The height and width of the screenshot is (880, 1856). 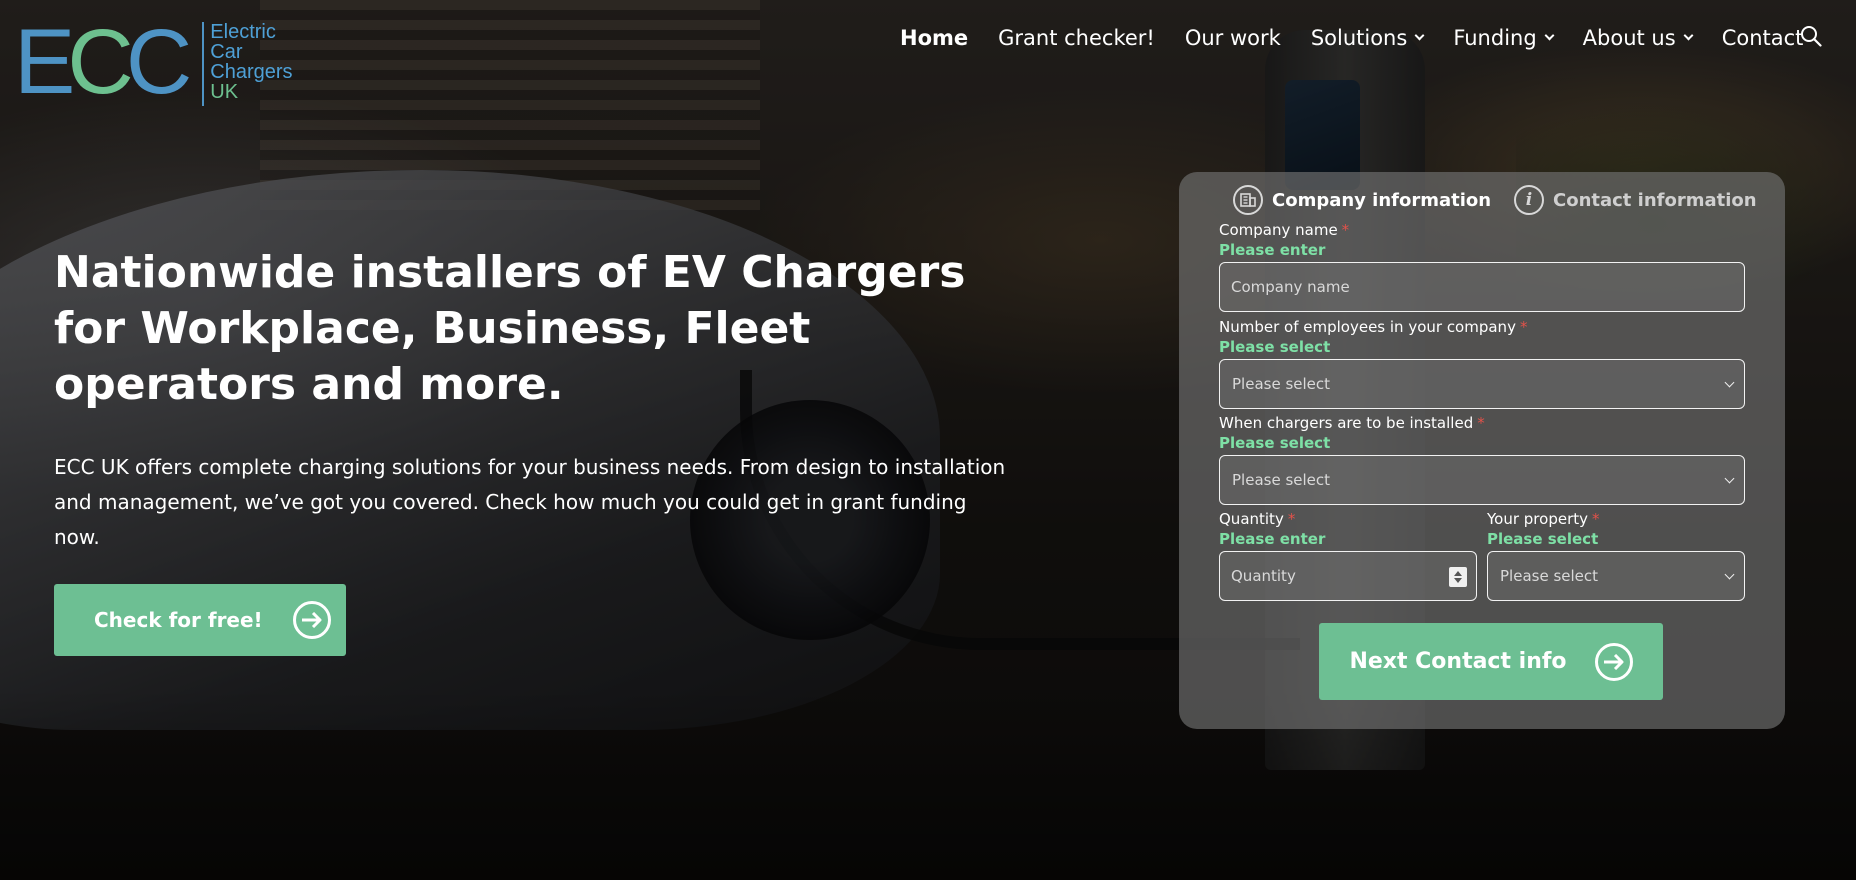 What do you see at coordinates (1290, 287) in the screenshot?
I see `input-placeholder: Company name` at bounding box center [1290, 287].